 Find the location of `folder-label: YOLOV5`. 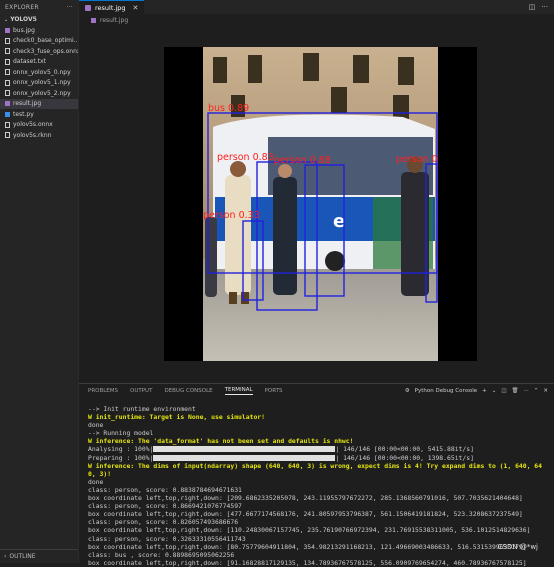

folder-label: YOLOV5 is located at coordinates (23, 19).